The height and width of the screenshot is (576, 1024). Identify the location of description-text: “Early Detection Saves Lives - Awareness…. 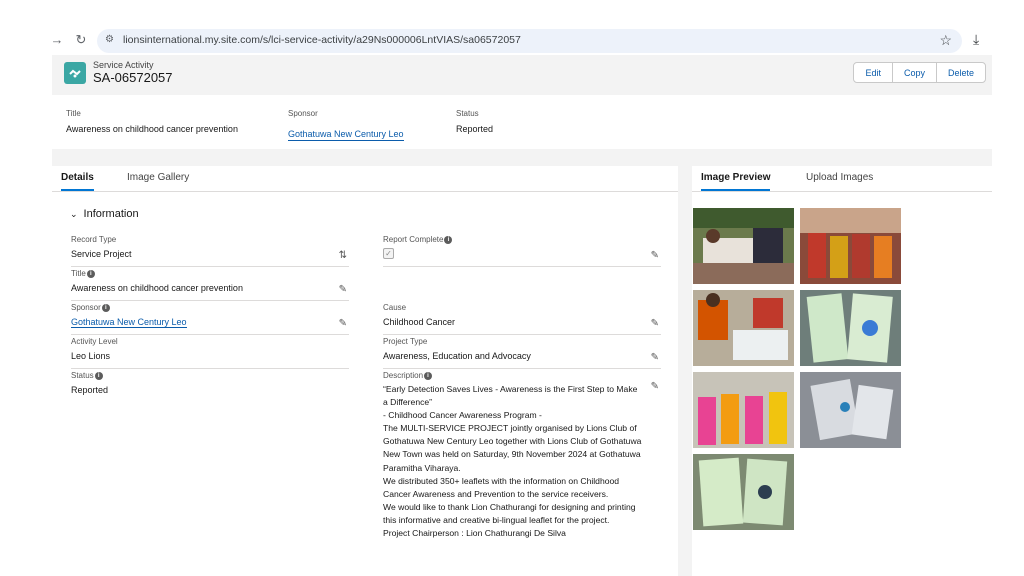
(512, 461).